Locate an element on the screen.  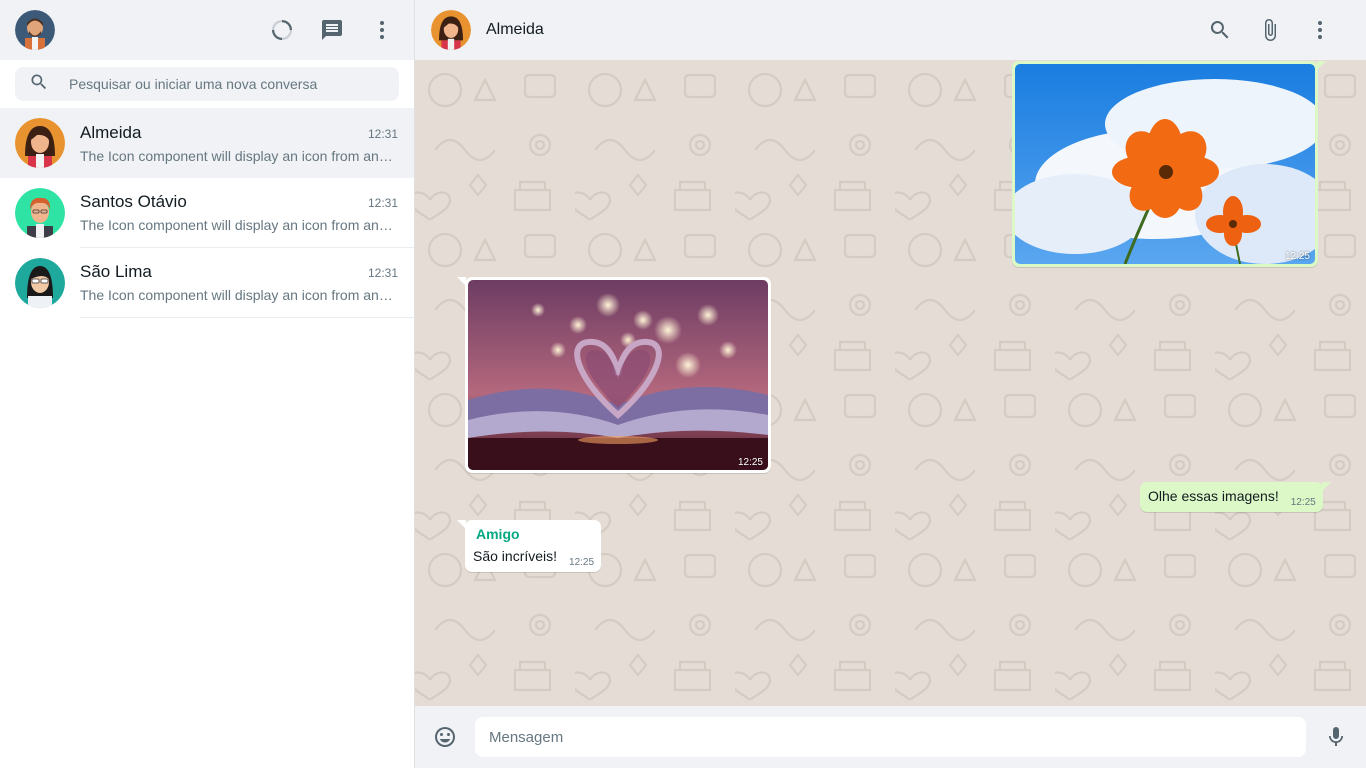
message-input is located at coordinates (890, 737).